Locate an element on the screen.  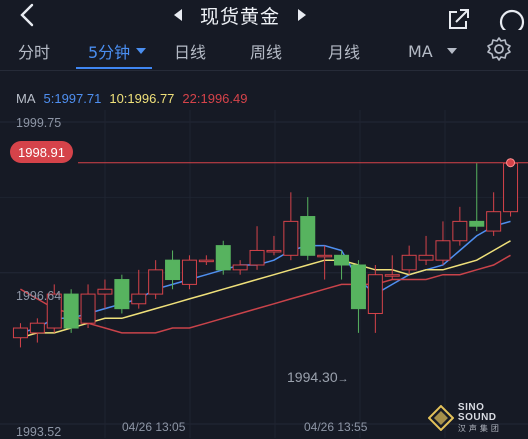
period-tabs: 分时 5分钟 日线 周线 月线 MA is located at coordinates (264, 50).